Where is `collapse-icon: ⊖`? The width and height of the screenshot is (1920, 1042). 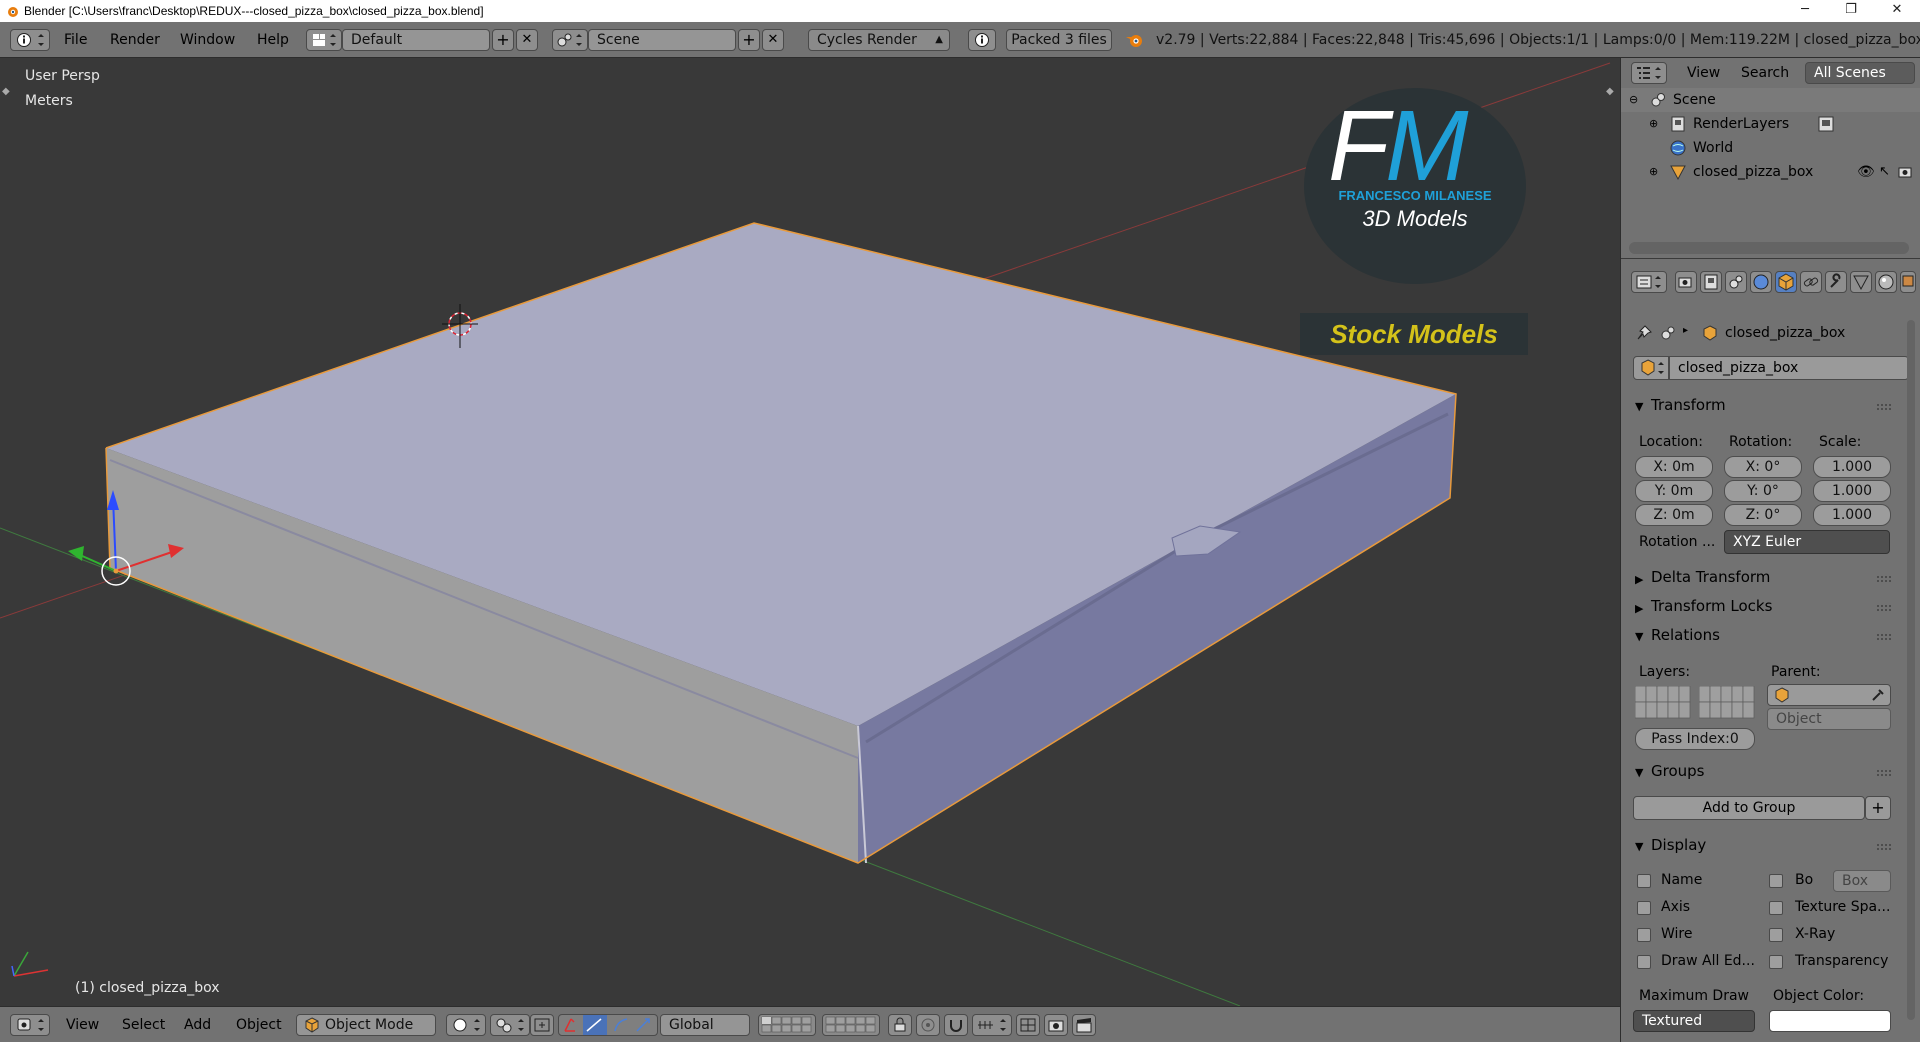
collapse-icon: ⊖ is located at coordinates (1633, 100).